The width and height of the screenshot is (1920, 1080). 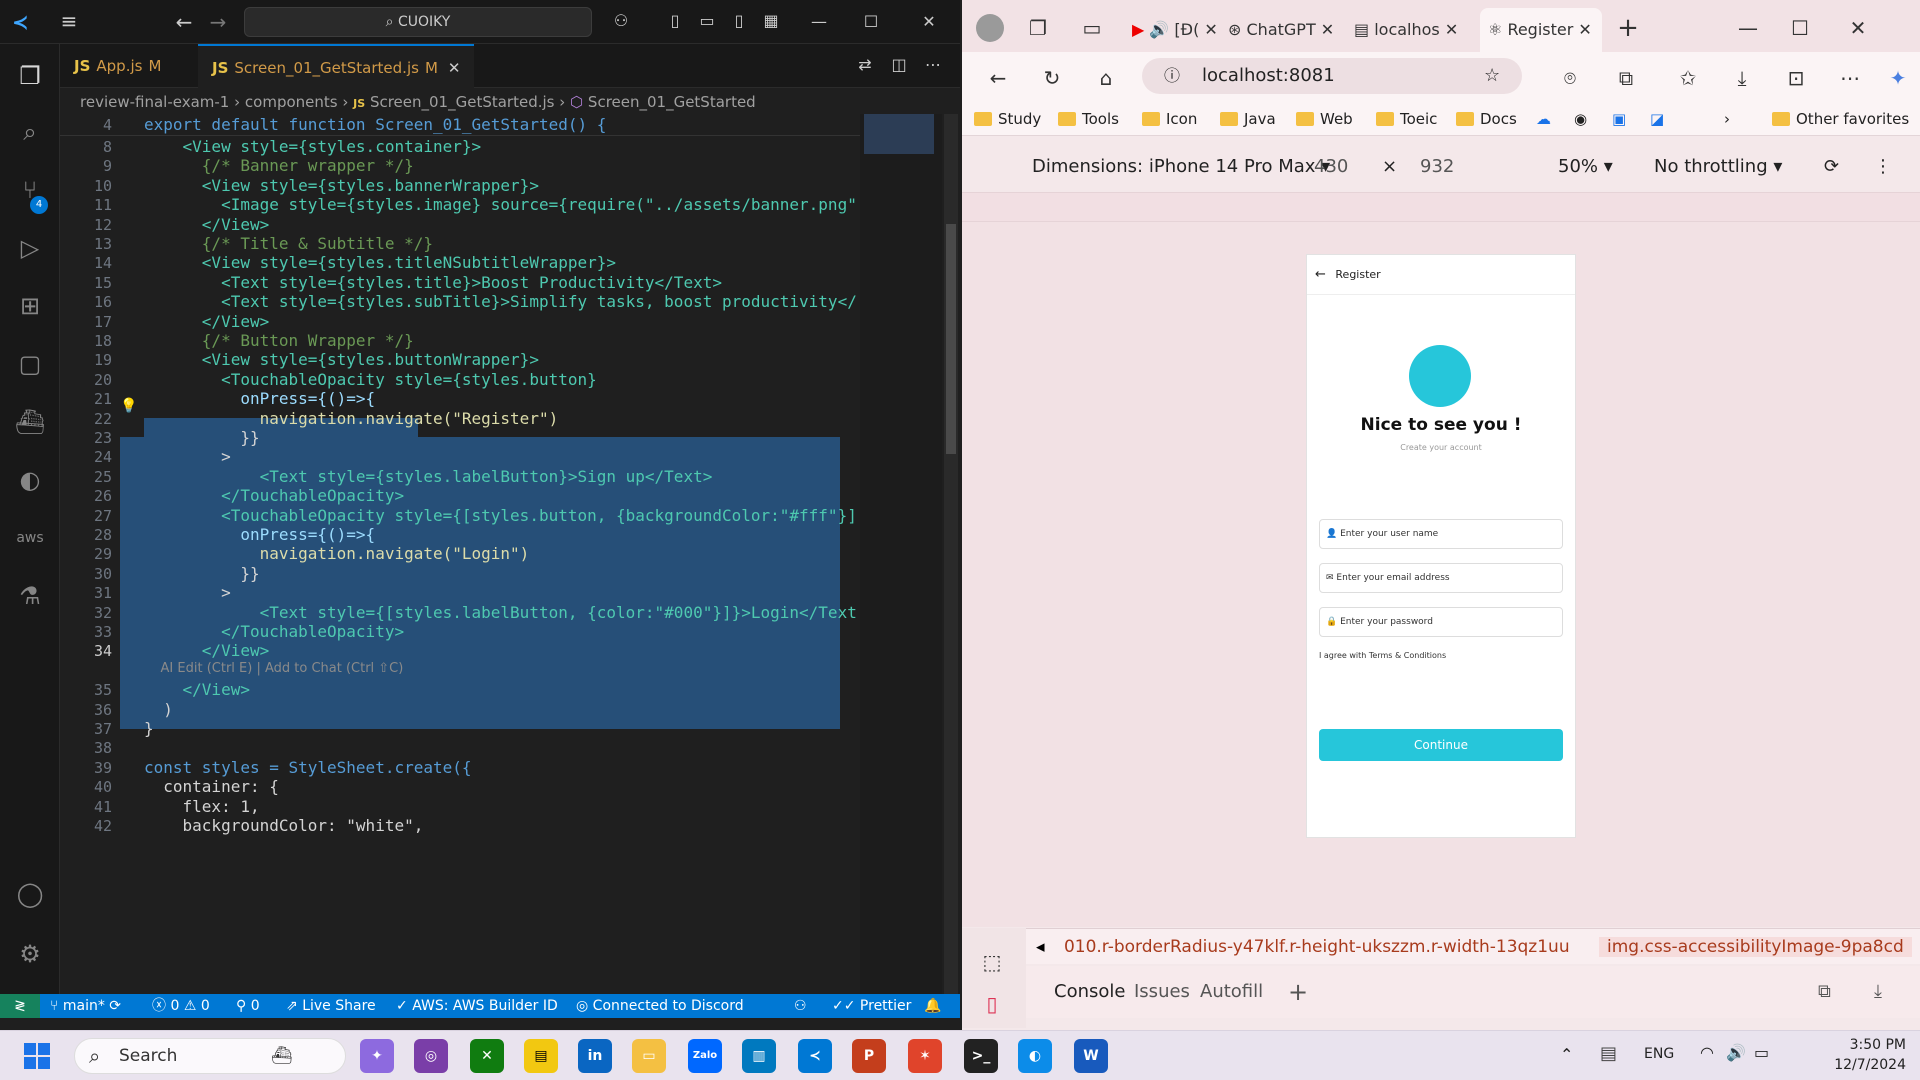 I want to click on more-menu-icon: ⋯, so click(x=1850, y=78).